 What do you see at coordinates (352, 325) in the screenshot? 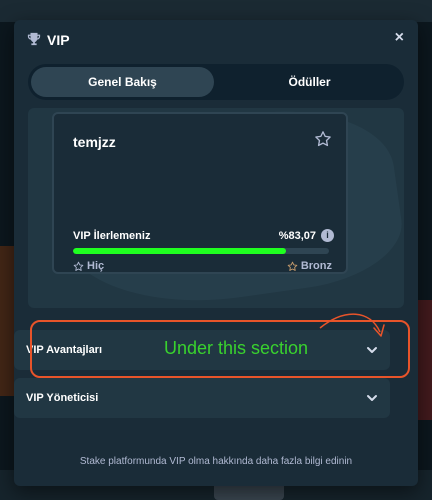
I see `annotation-arrow-icon` at bounding box center [352, 325].